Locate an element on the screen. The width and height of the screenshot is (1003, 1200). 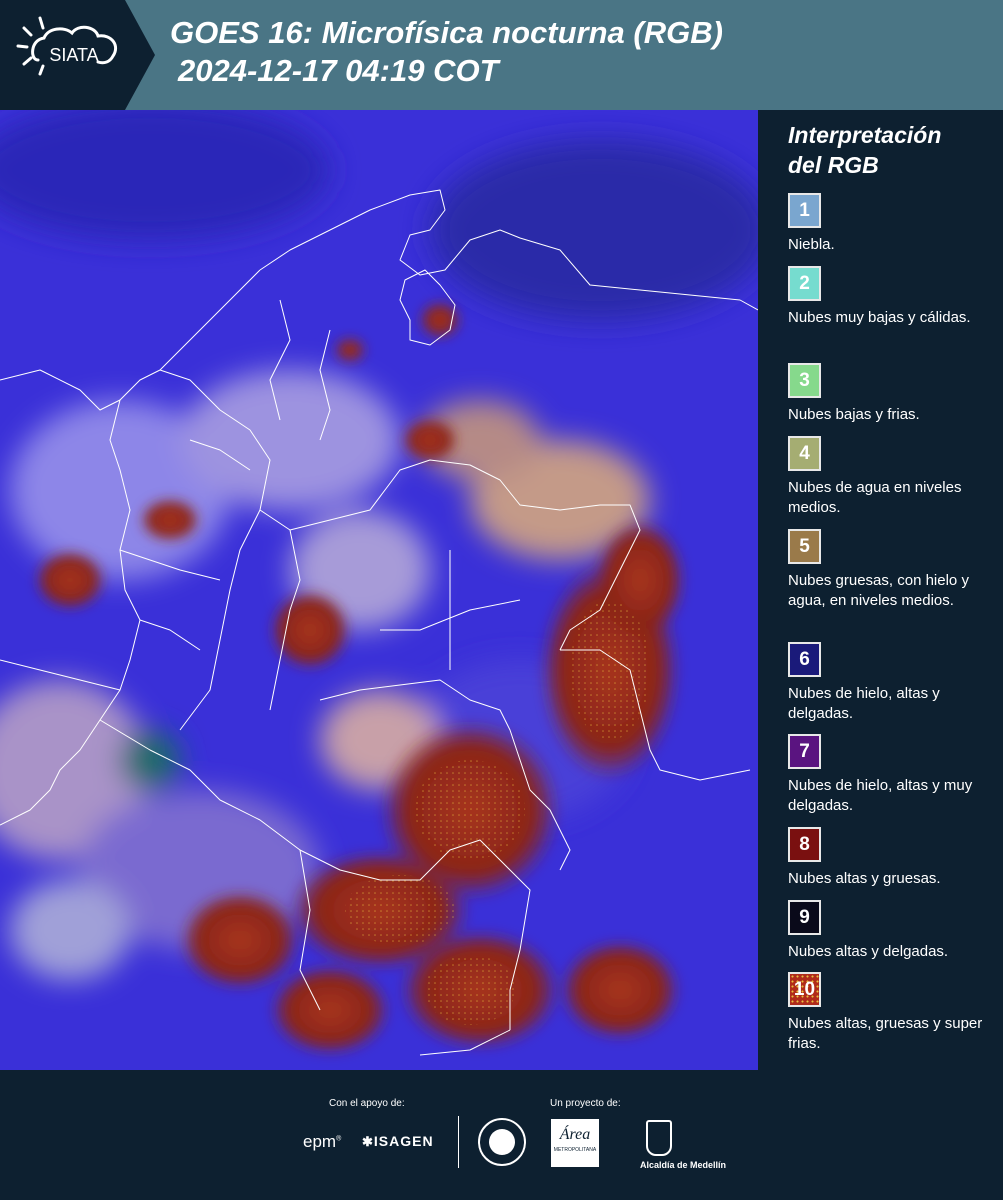
epm-logo: epm® is located at coordinates (322, 1141).